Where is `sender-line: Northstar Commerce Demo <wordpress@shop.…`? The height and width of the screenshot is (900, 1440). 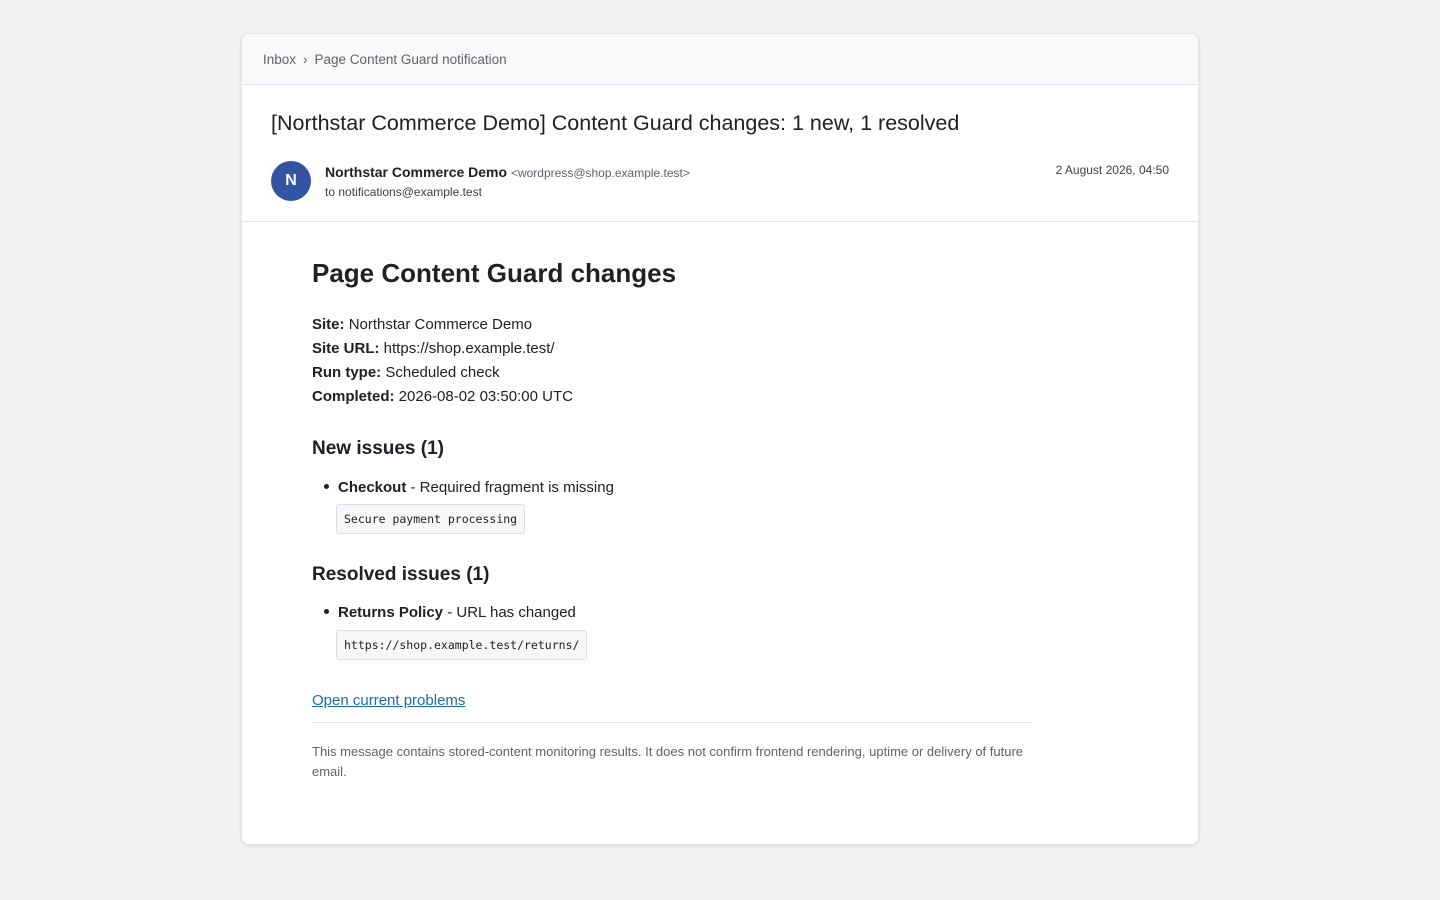 sender-line: Northstar Commerce Demo <wordpress@shop.… is located at coordinates (507, 172).